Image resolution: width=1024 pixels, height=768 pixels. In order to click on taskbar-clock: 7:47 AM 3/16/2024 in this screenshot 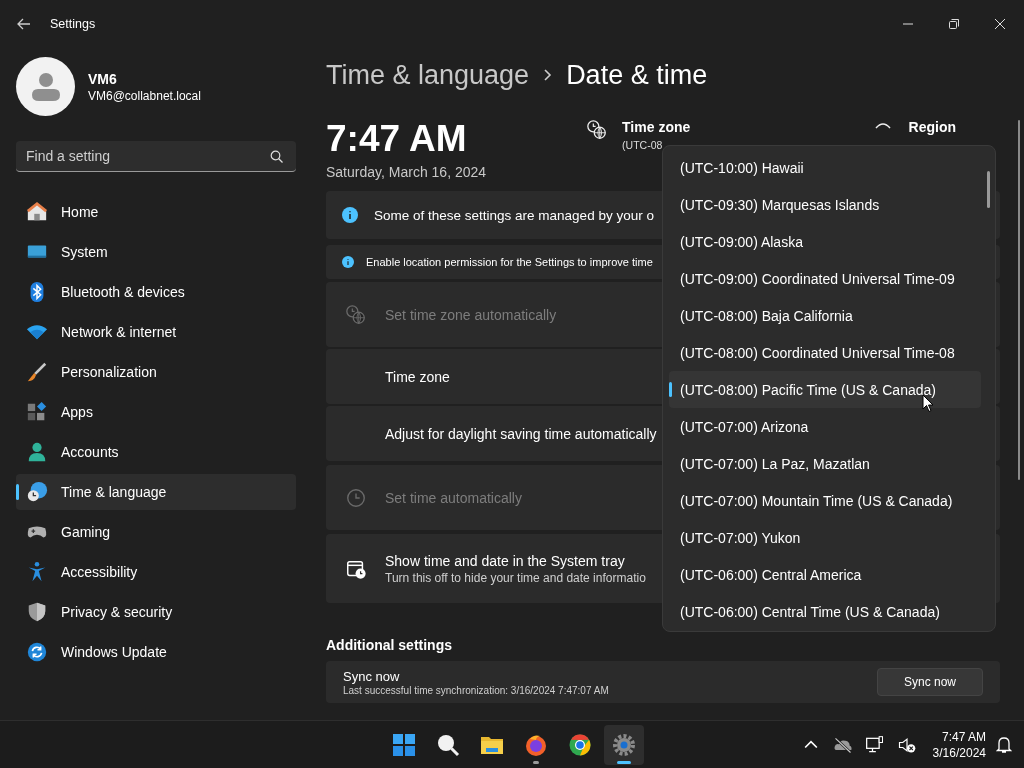, I will do `click(959, 744)`.